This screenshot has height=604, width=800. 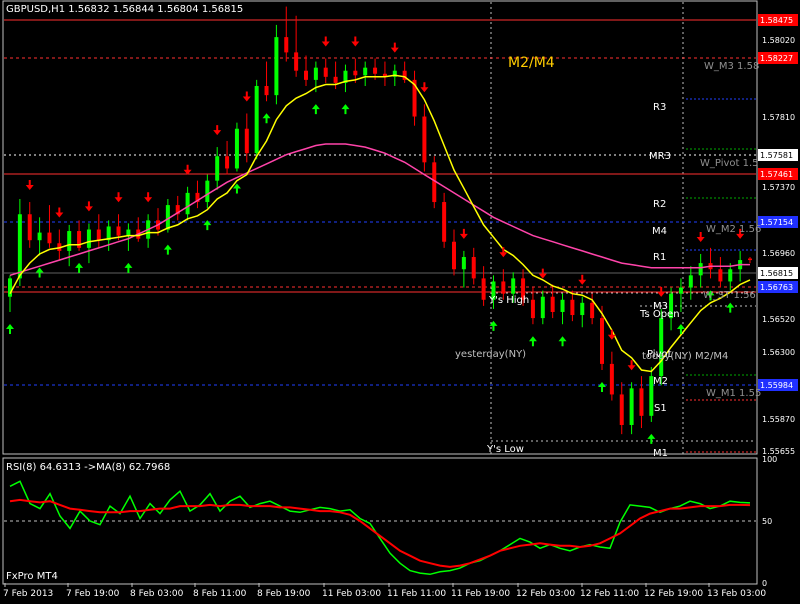 I want to click on weekly-label-st: W_ST 1.56, so click(x=729, y=295).